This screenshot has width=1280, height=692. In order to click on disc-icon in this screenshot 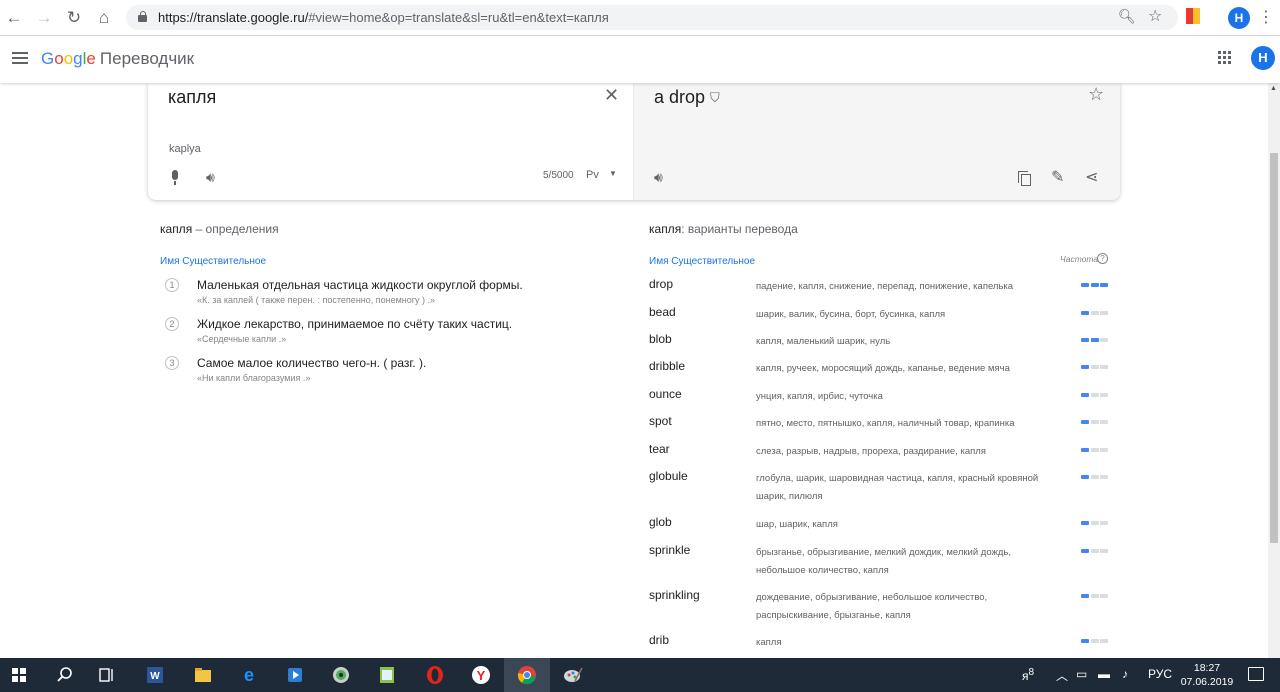, I will do `click(341, 675)`.